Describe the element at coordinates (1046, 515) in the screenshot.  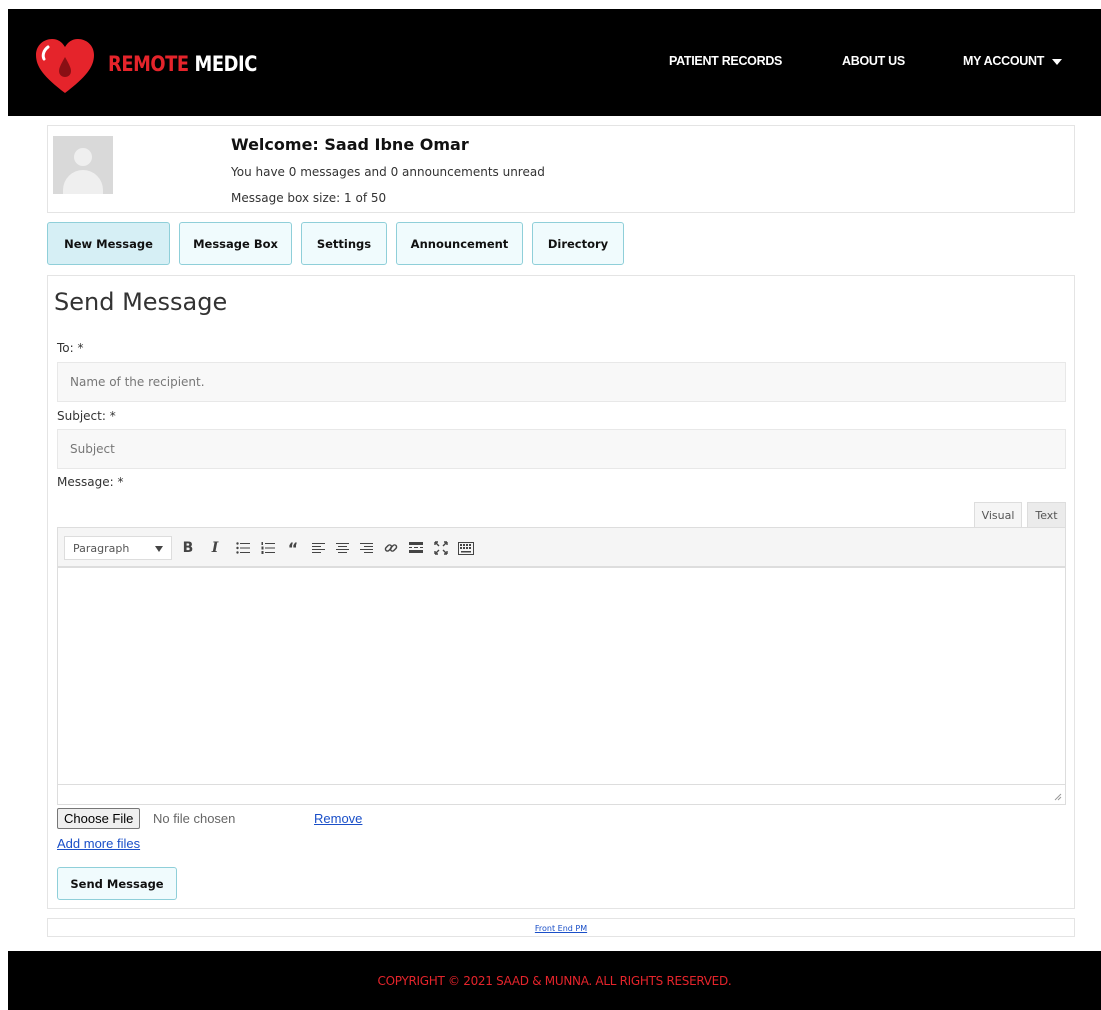
I see `tab-text: Text` at that location.